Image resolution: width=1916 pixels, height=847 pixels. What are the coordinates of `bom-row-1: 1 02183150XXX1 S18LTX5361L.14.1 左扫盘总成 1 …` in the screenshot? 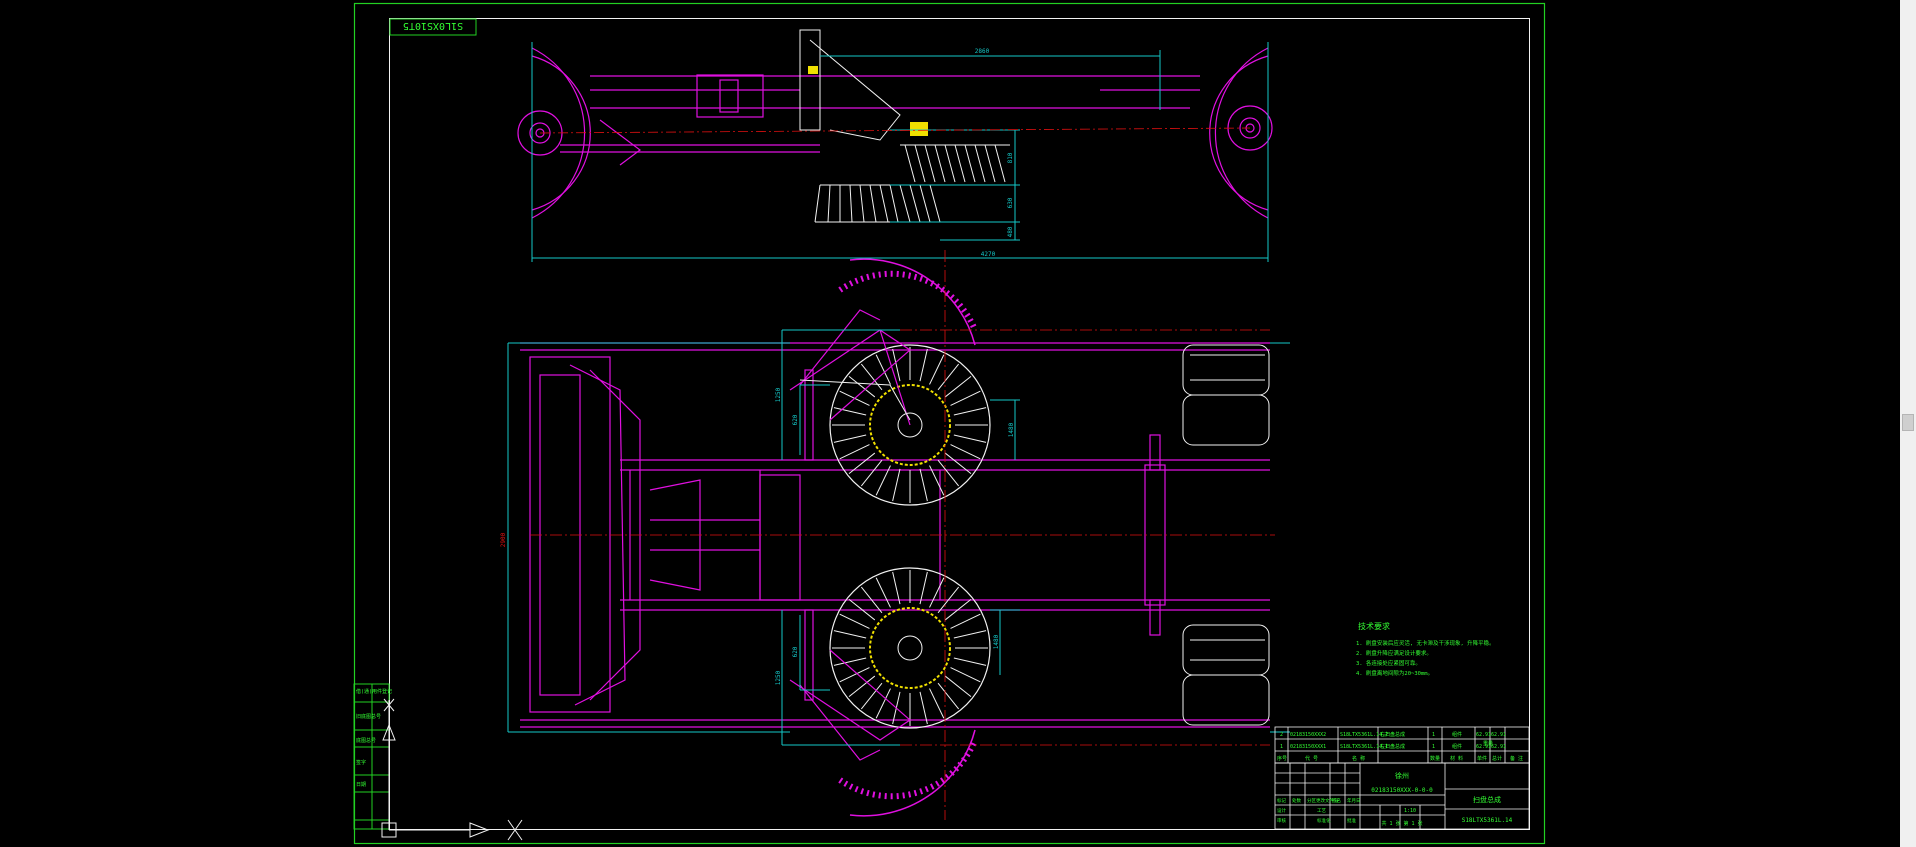 It's located at (1393, 746).